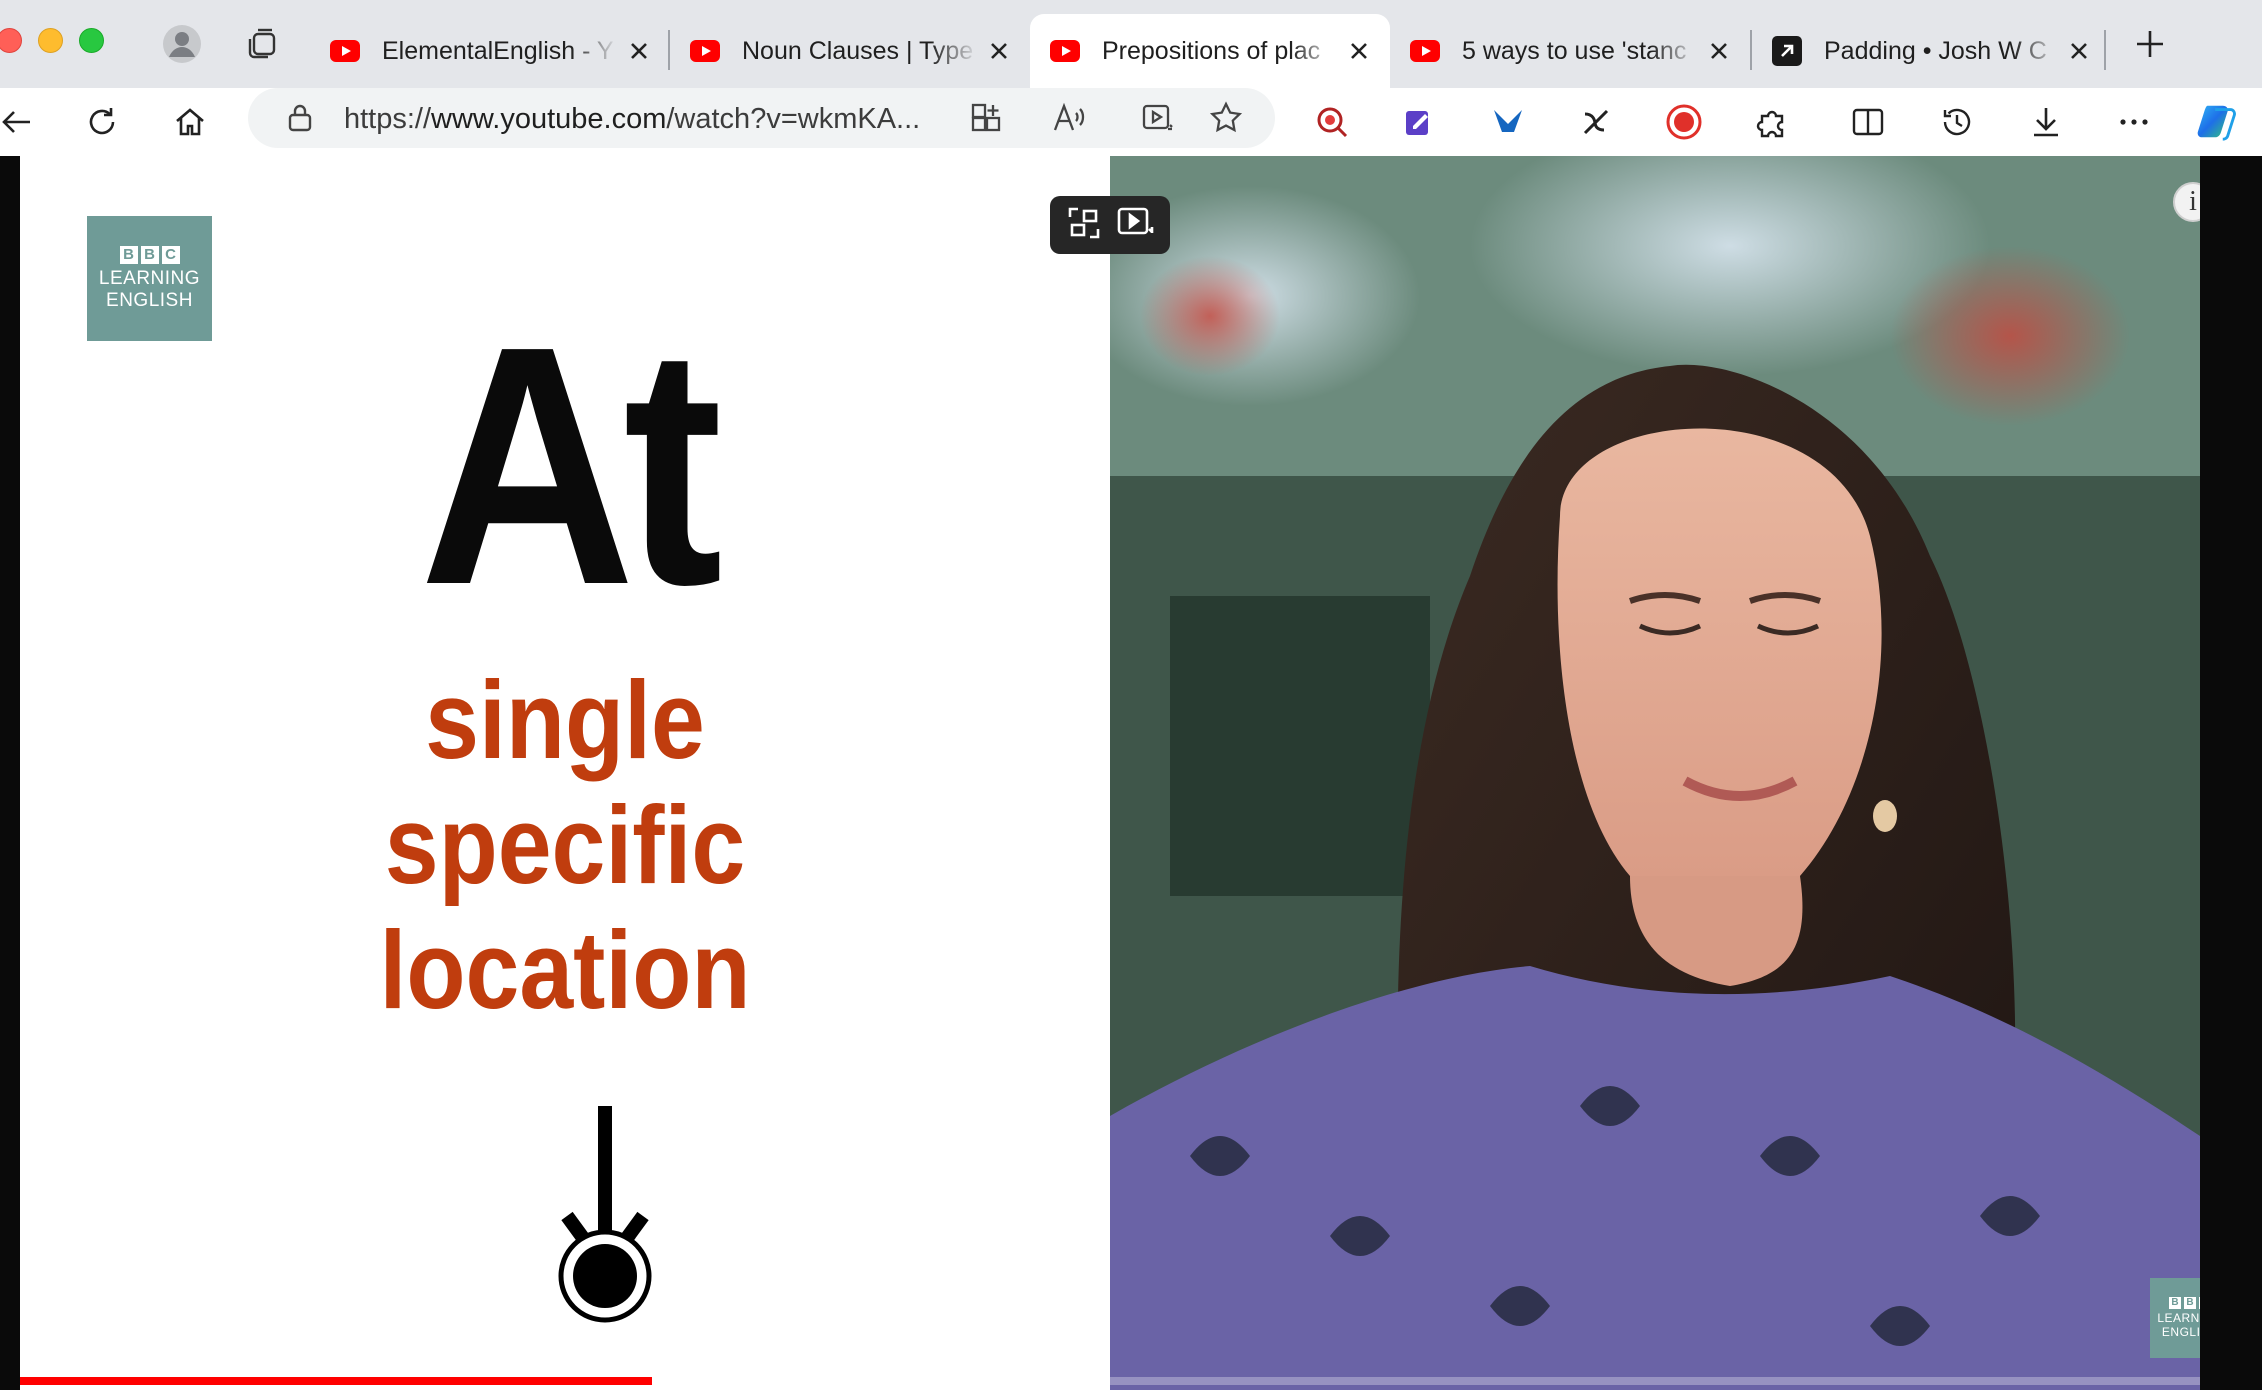 The width and height of the screenshot is (2262, 1390). What do you see at coordinates (1508, 122) in the screenshot?
I see `y-extension-icon` at bounding box center [1508, 122].